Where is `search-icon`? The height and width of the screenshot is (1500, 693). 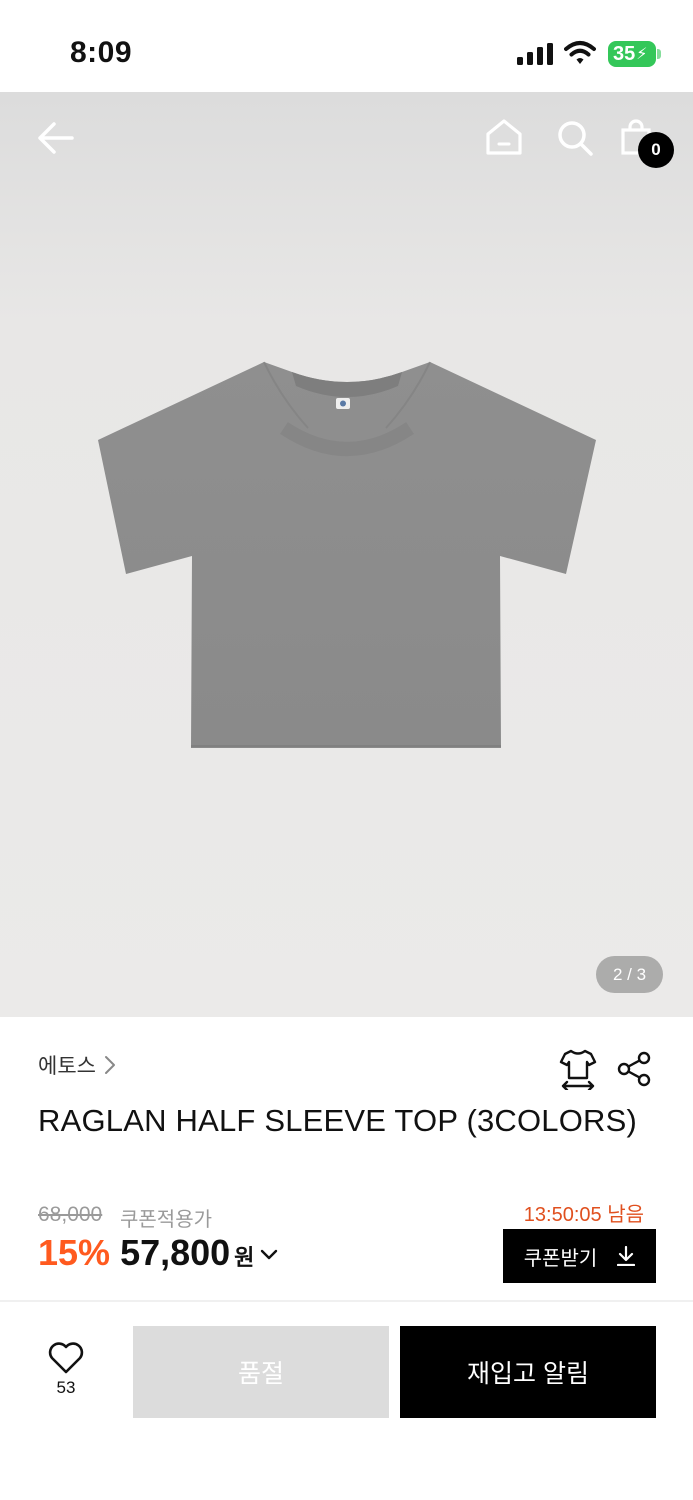 search-icon is located at coordinates (575, 138).